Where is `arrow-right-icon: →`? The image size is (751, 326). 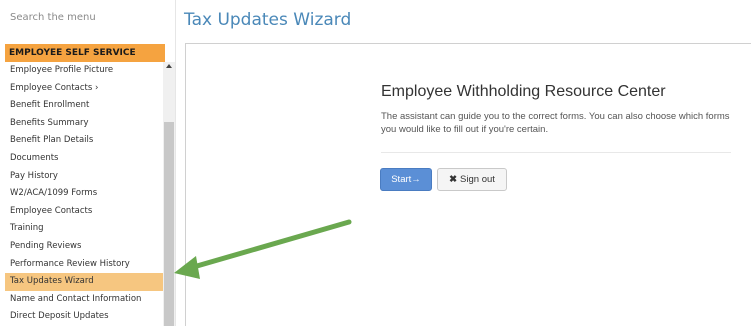
arrow-right-icon: → is located at coordinates (416, 179).